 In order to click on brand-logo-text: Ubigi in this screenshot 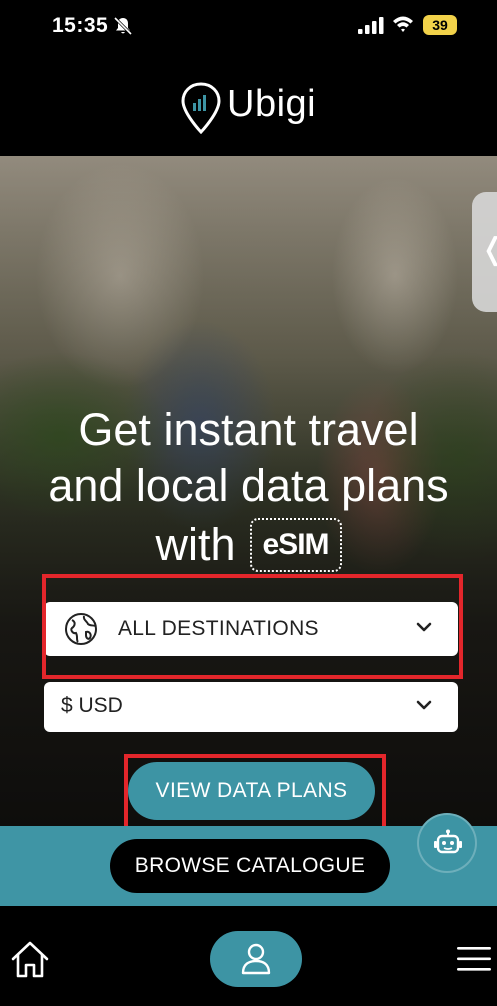, I will do `click(271, 104)`.